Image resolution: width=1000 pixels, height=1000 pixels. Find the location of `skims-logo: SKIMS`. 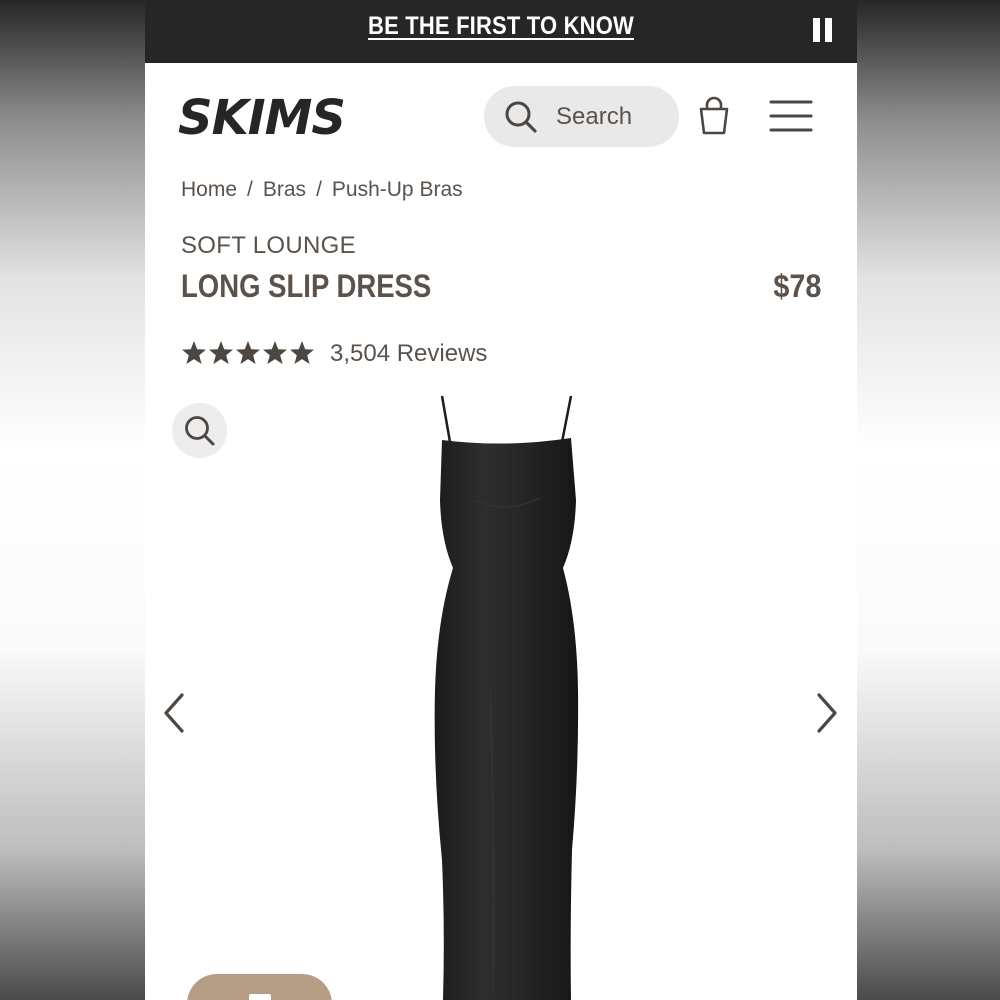

skims-logo: SKIMS is located at coordinates (268, 116).